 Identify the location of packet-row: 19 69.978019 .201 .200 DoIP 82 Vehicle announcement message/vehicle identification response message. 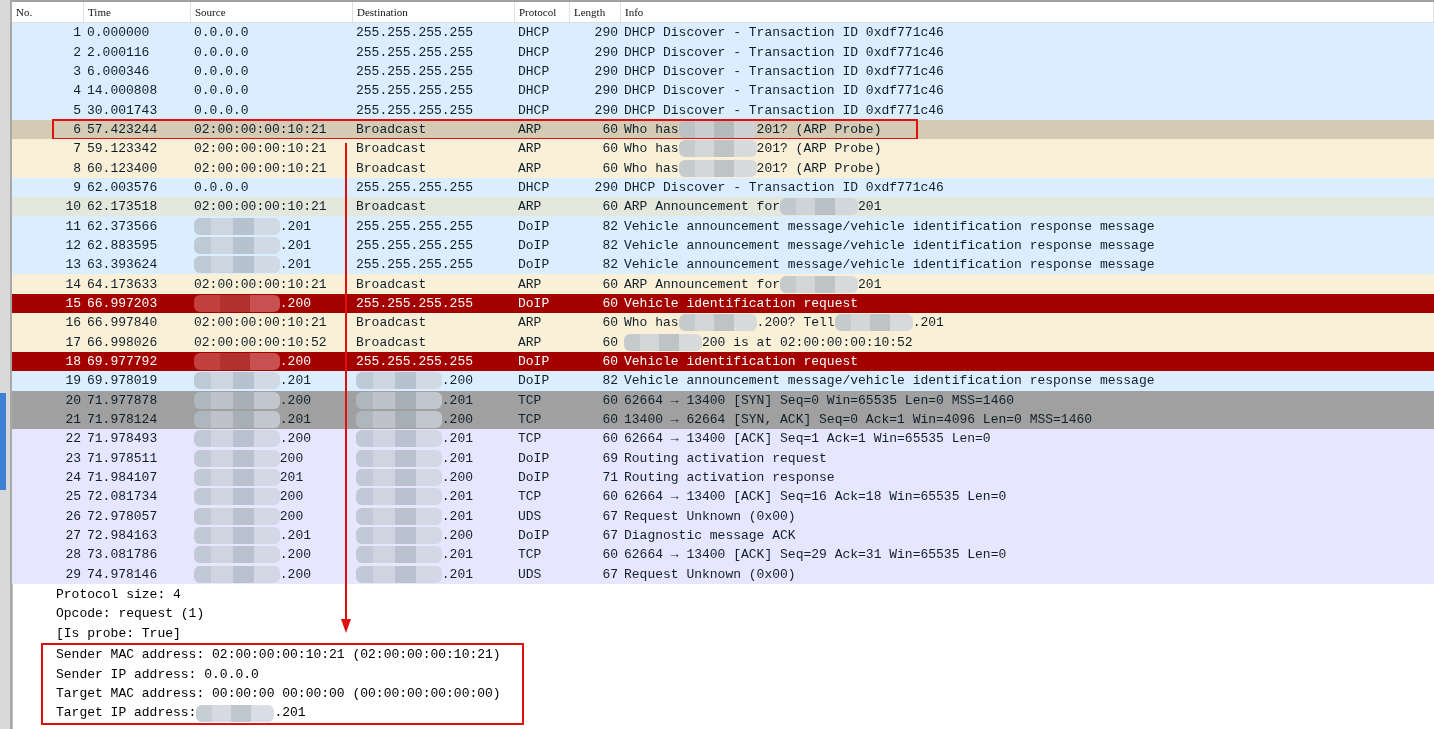
(723, 381).